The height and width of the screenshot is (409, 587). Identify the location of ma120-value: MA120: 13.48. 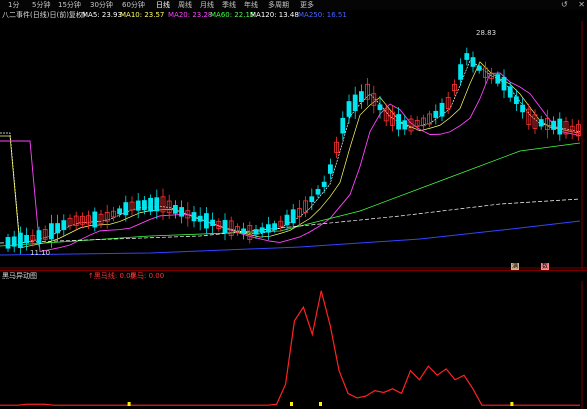
(274, 15).